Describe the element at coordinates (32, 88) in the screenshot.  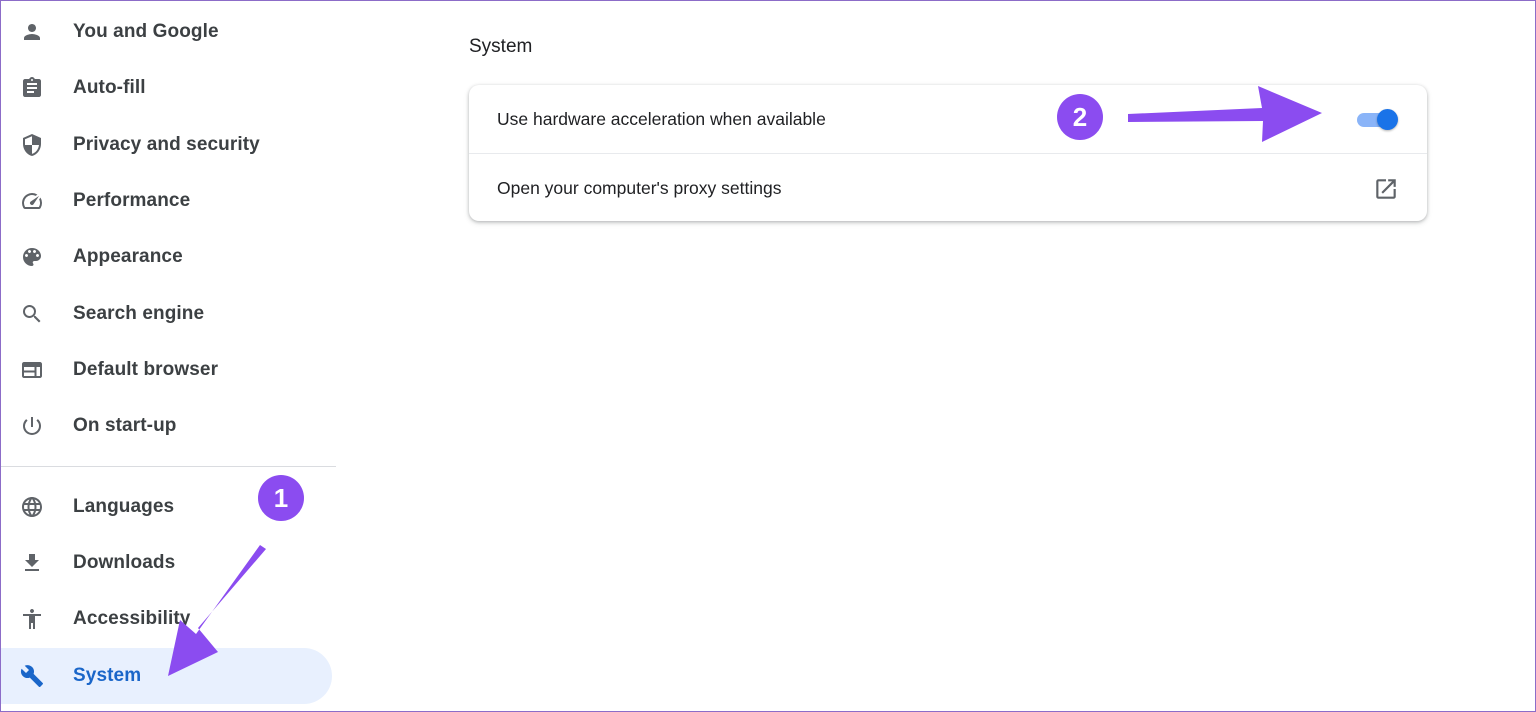
I see `clipboard-icon` at that location.